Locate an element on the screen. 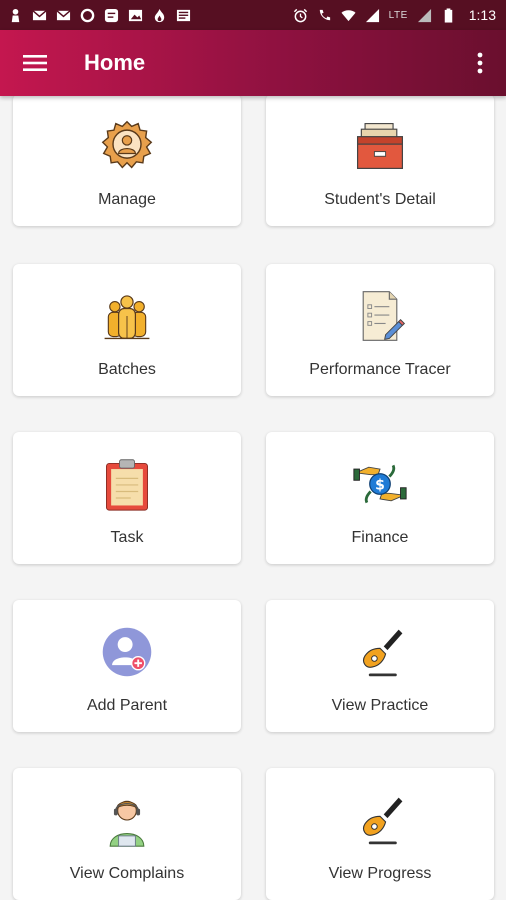  clipboard-icon is located at coordinates (127, 484).